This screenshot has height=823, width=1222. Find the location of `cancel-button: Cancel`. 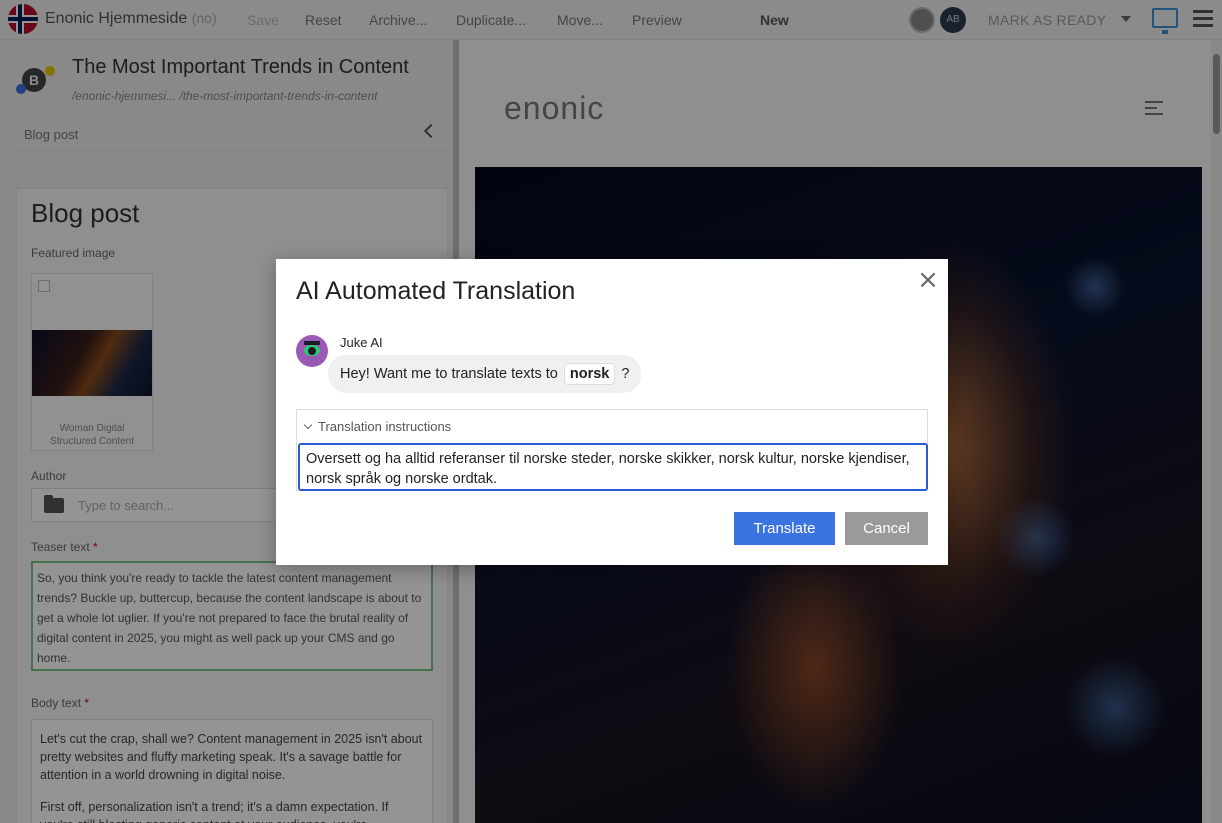

cancel-button: Cancel is located at coordinates (886, 528).